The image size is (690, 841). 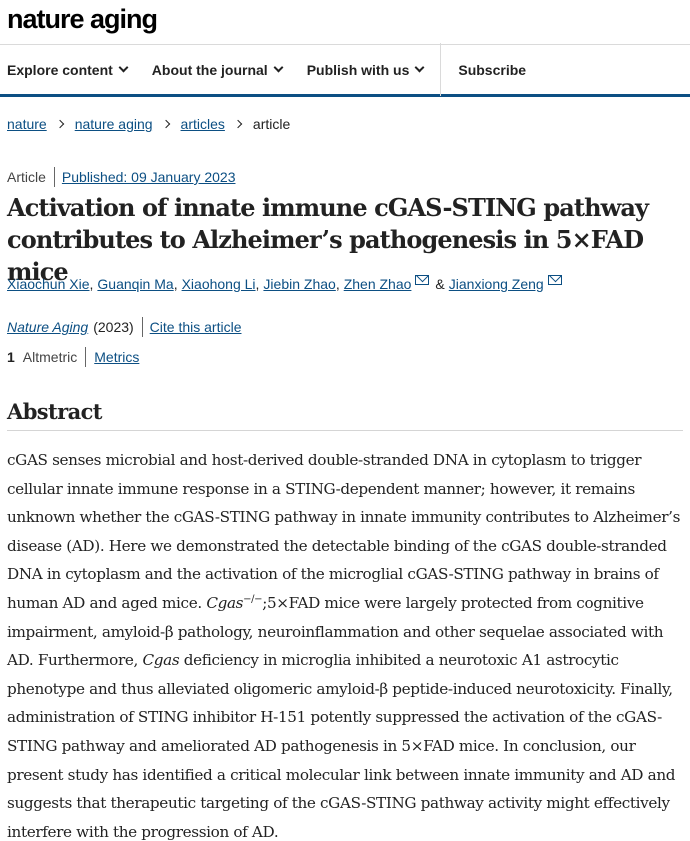 I want to click on author-link: Jianxiong Zeng, so click(x=496, y=284).